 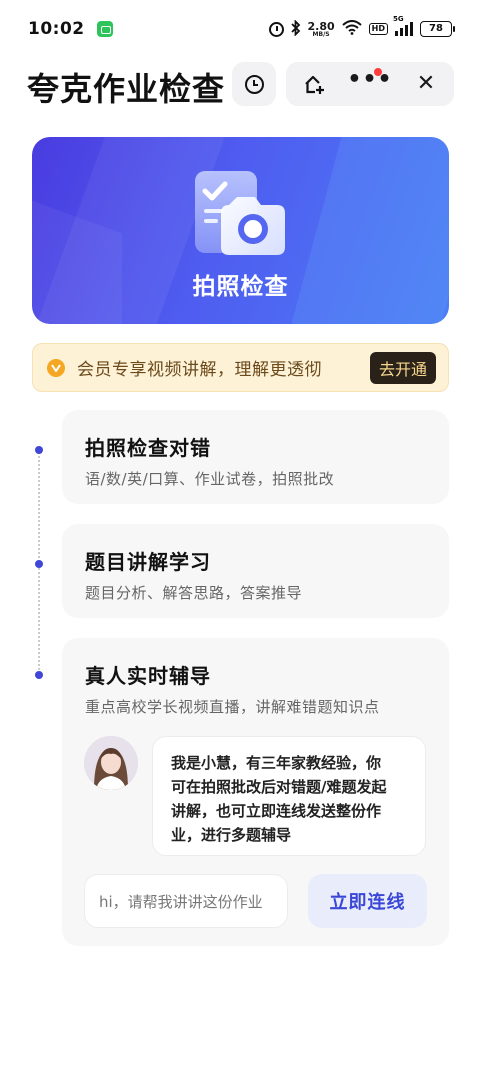 What do you see at coordinates (398, 19) in the screenshot?
I see `signal-type-label: 5G` at bounding box center [398, 19].